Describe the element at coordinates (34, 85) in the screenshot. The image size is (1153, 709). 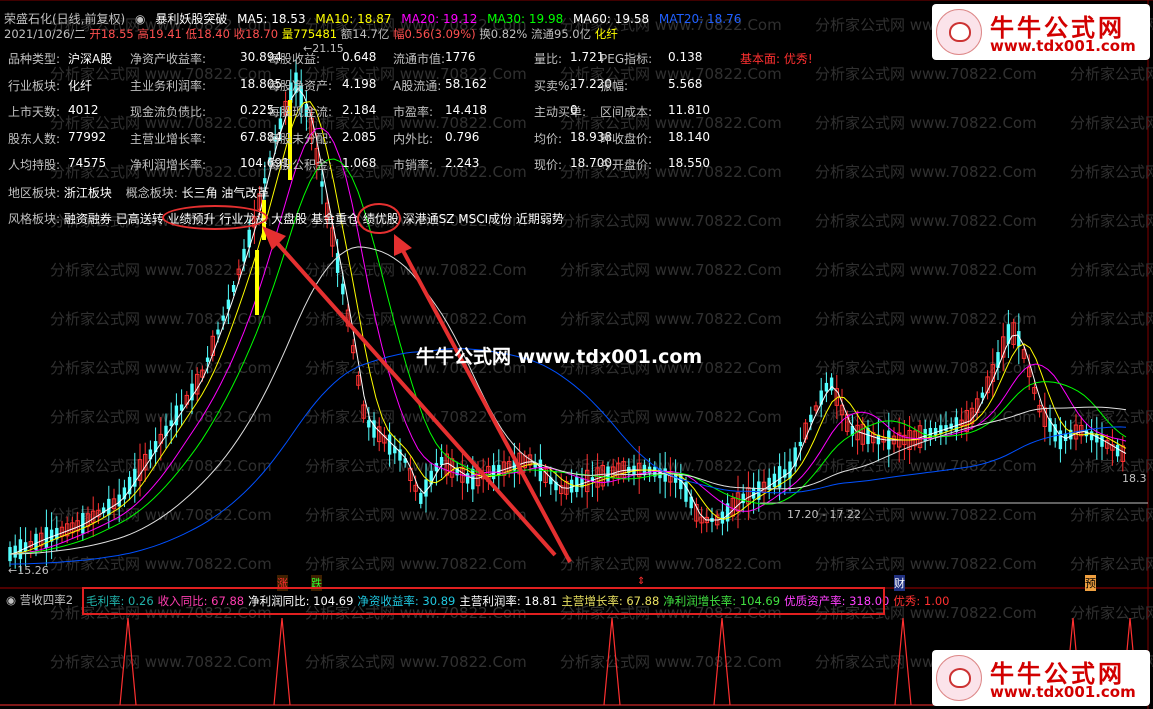
I see `fund-label: 行业板块:` at that location.